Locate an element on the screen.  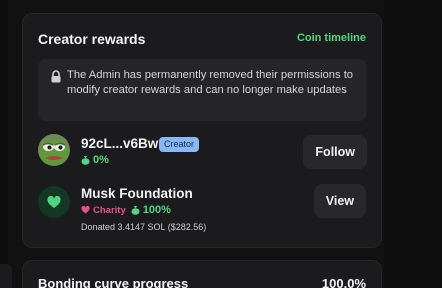
lock-icon is located at coordinates (56, 76).